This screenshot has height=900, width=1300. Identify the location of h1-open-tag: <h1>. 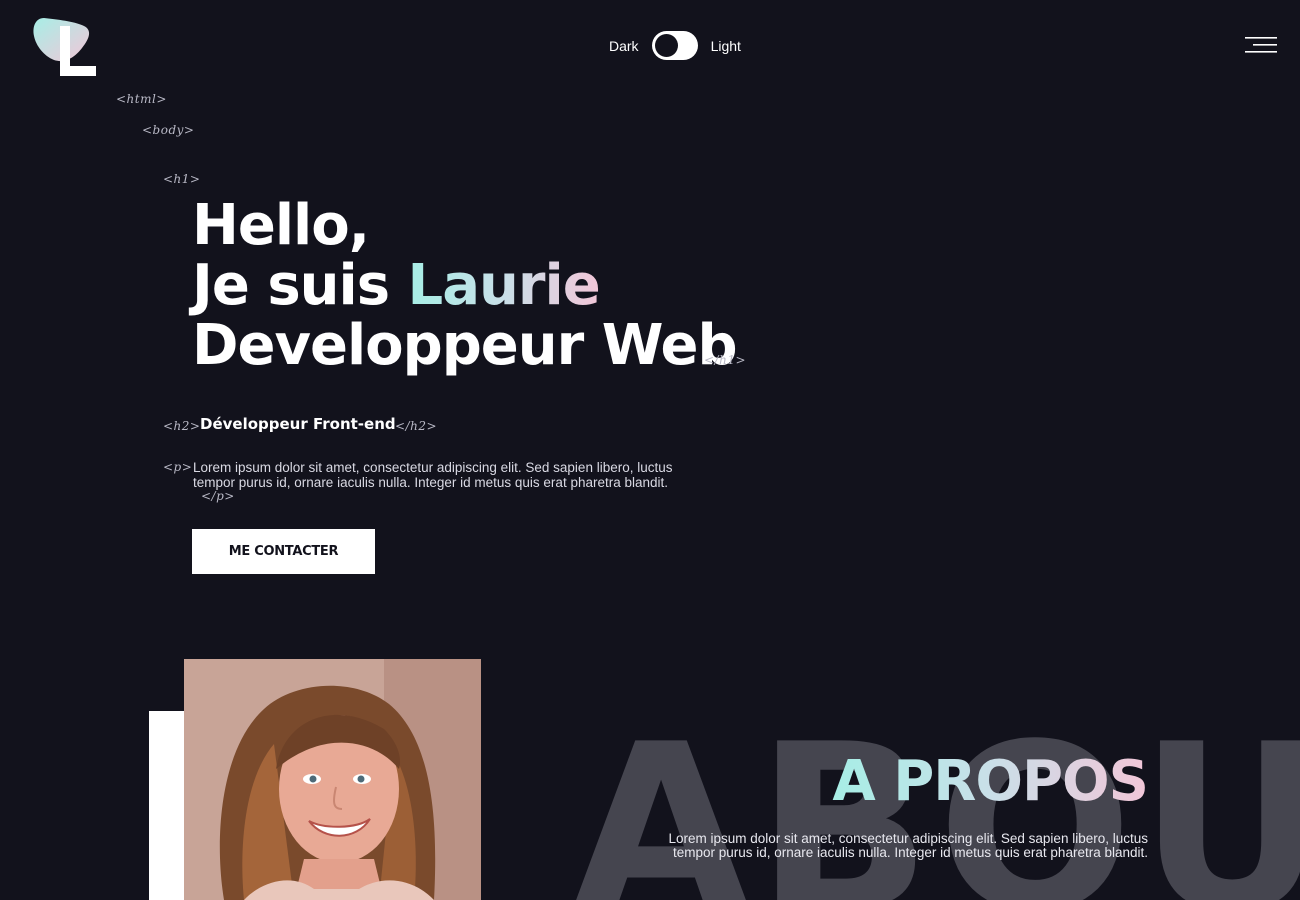
(182, 179).